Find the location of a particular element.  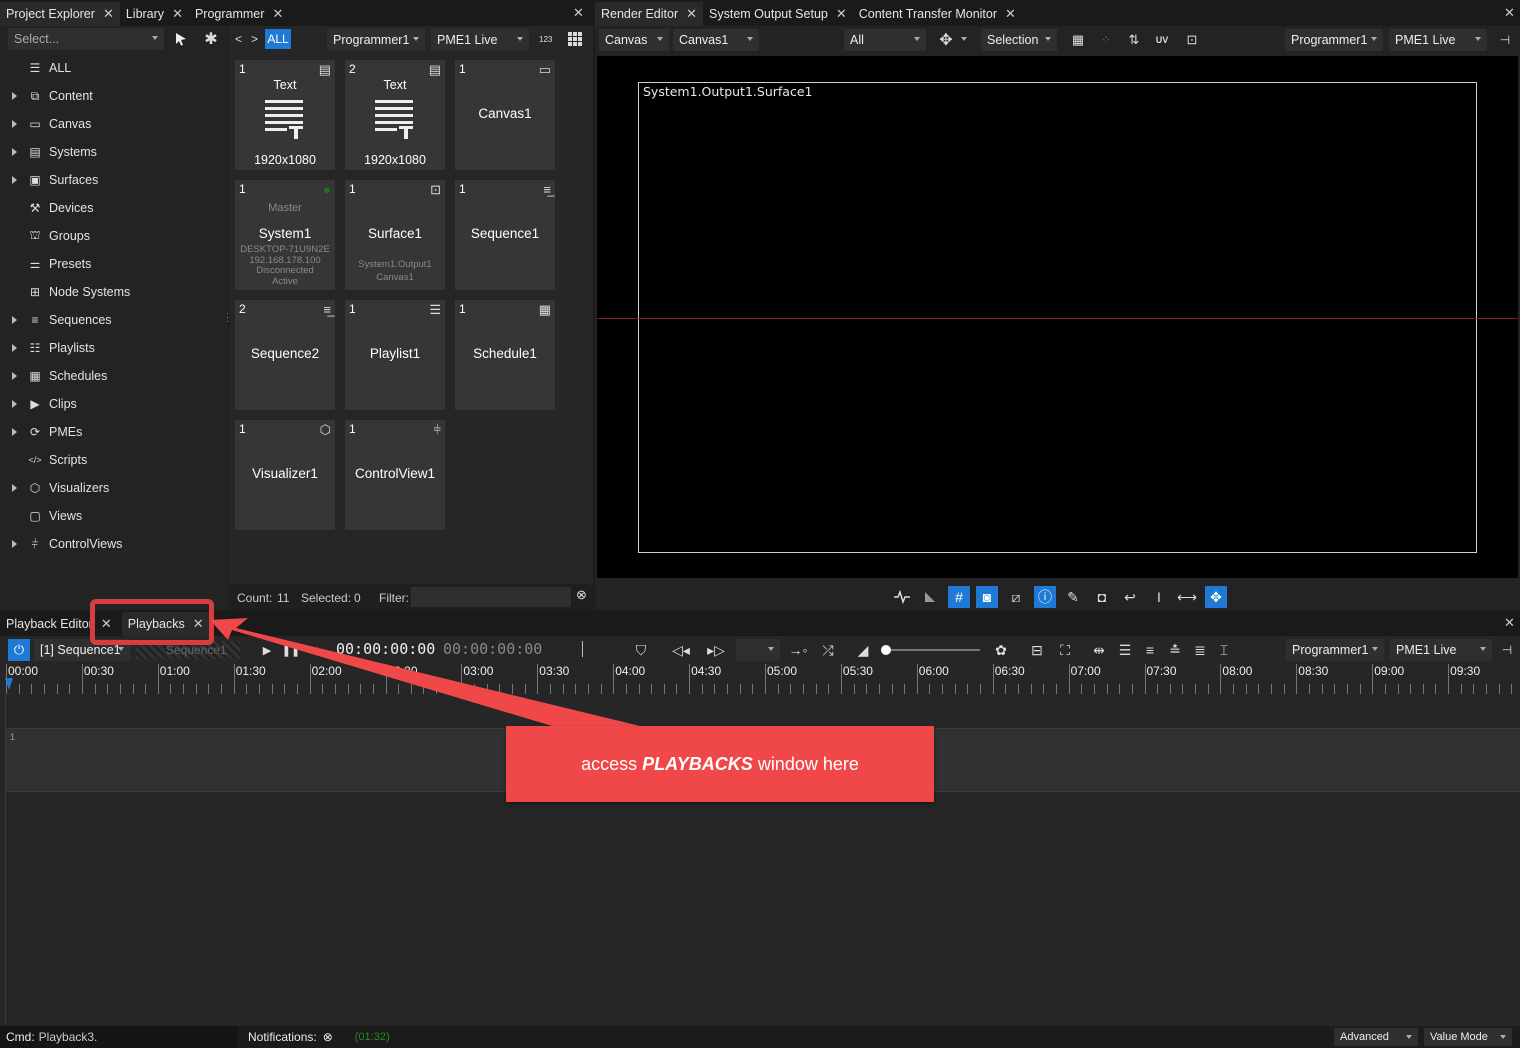

filter-input is located at coordinates (491, 597).